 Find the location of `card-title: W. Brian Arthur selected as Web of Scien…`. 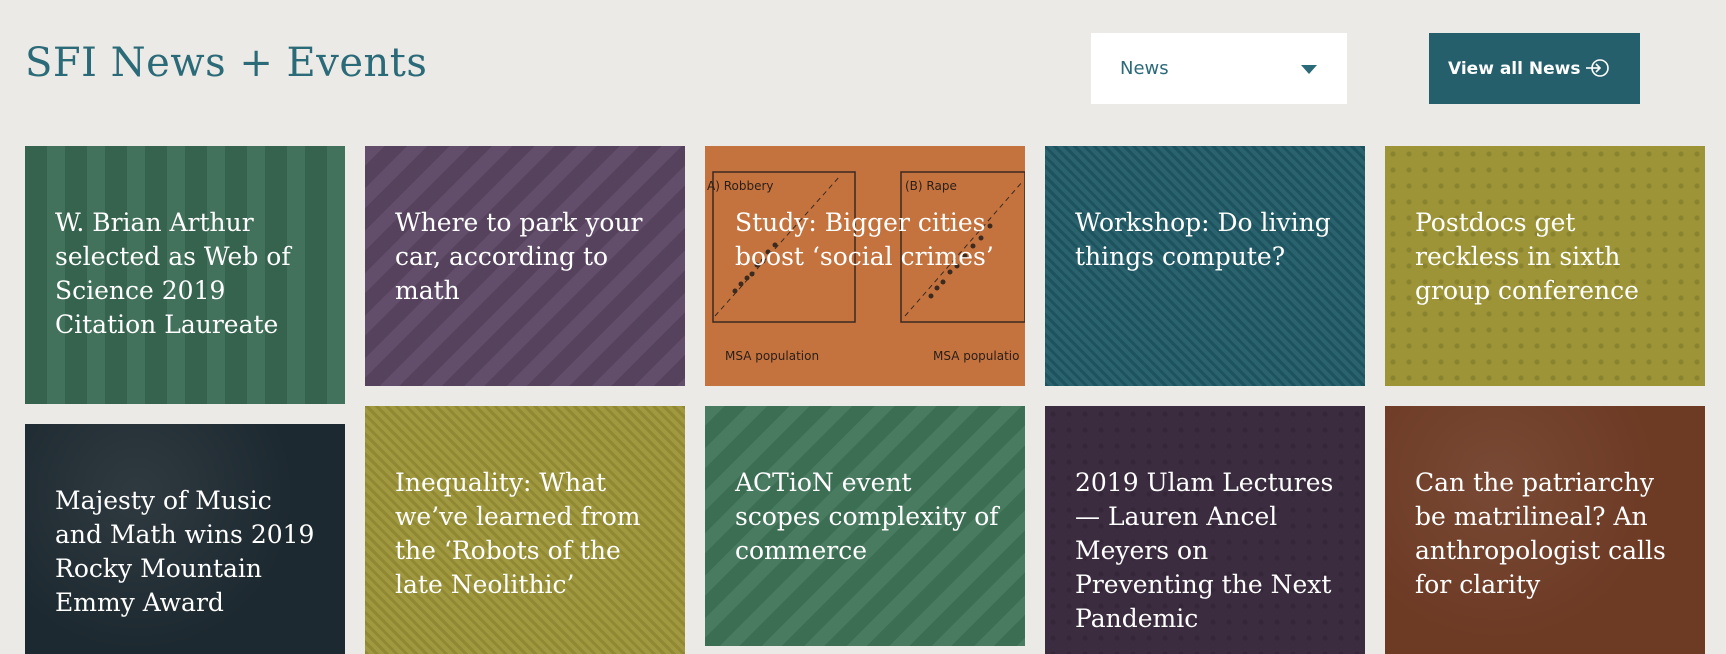

card-title: W. Brian Arthur selected as Web of Scien… is located at coordinates (173, 273).